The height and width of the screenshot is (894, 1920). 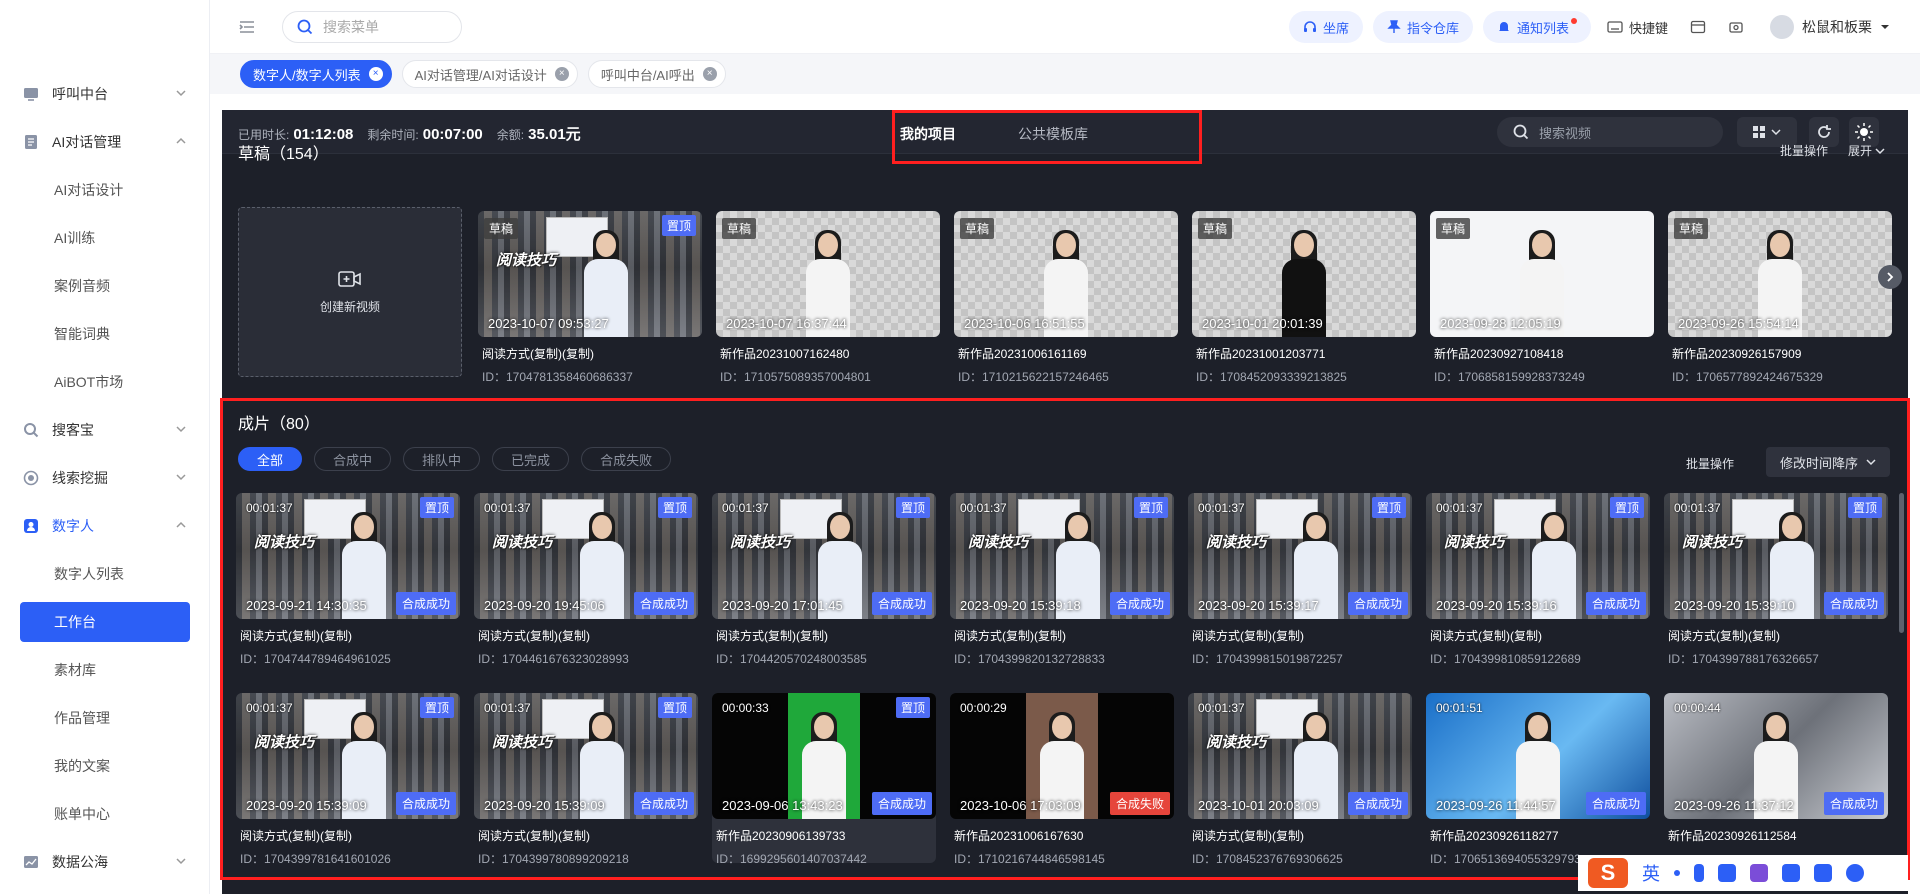 What do you see at coordinates (105, 382) in the screenshot?
I see `sidebar-item-6: AiBOT市场` at bounding box center [105, 382].